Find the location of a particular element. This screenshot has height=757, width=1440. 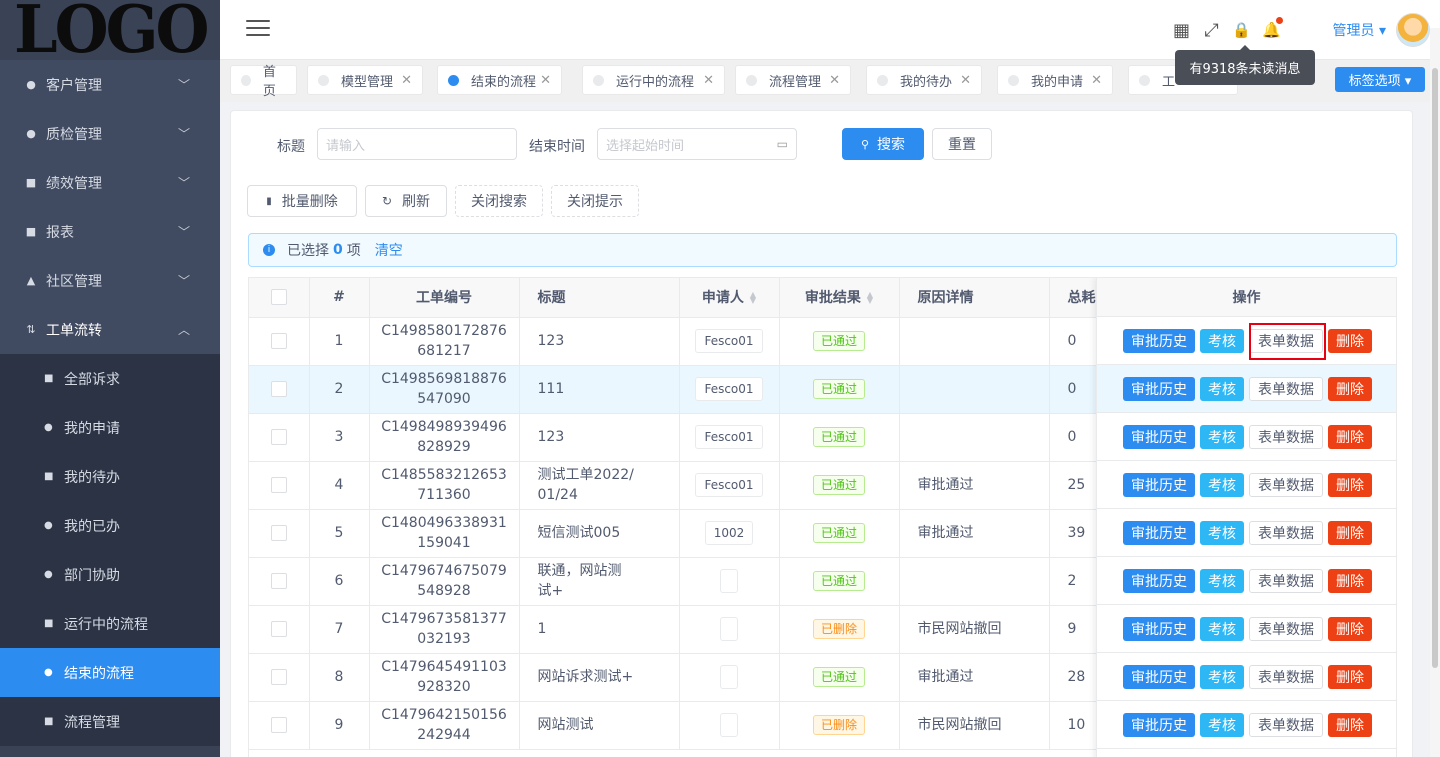

reset-button: 重置 is located at coordinates (962, 144).